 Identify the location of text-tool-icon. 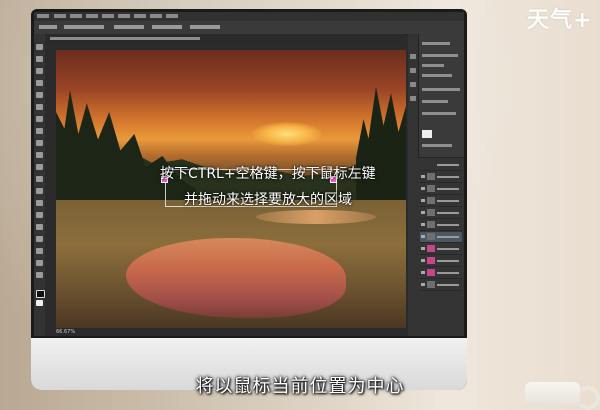
(39, 227).